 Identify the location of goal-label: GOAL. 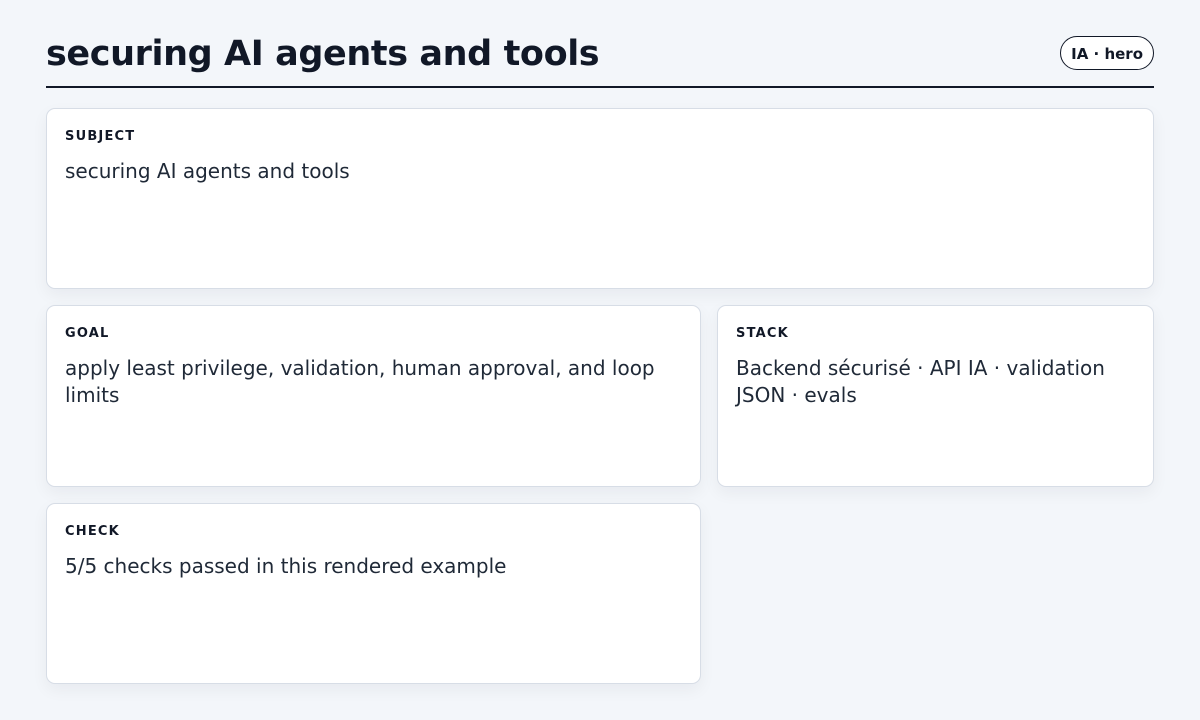
(87, 333).